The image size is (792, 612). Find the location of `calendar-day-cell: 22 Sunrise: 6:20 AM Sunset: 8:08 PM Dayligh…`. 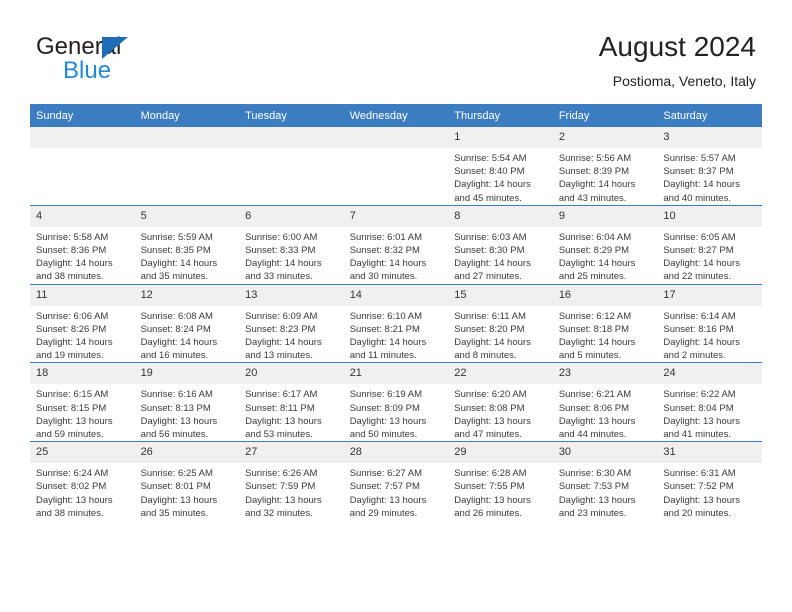

calendar-day-cell: 22 Sunrise: 6:20 AM Sunset: 8:08 PM Dayligh… is located at coordinates (500, 402).